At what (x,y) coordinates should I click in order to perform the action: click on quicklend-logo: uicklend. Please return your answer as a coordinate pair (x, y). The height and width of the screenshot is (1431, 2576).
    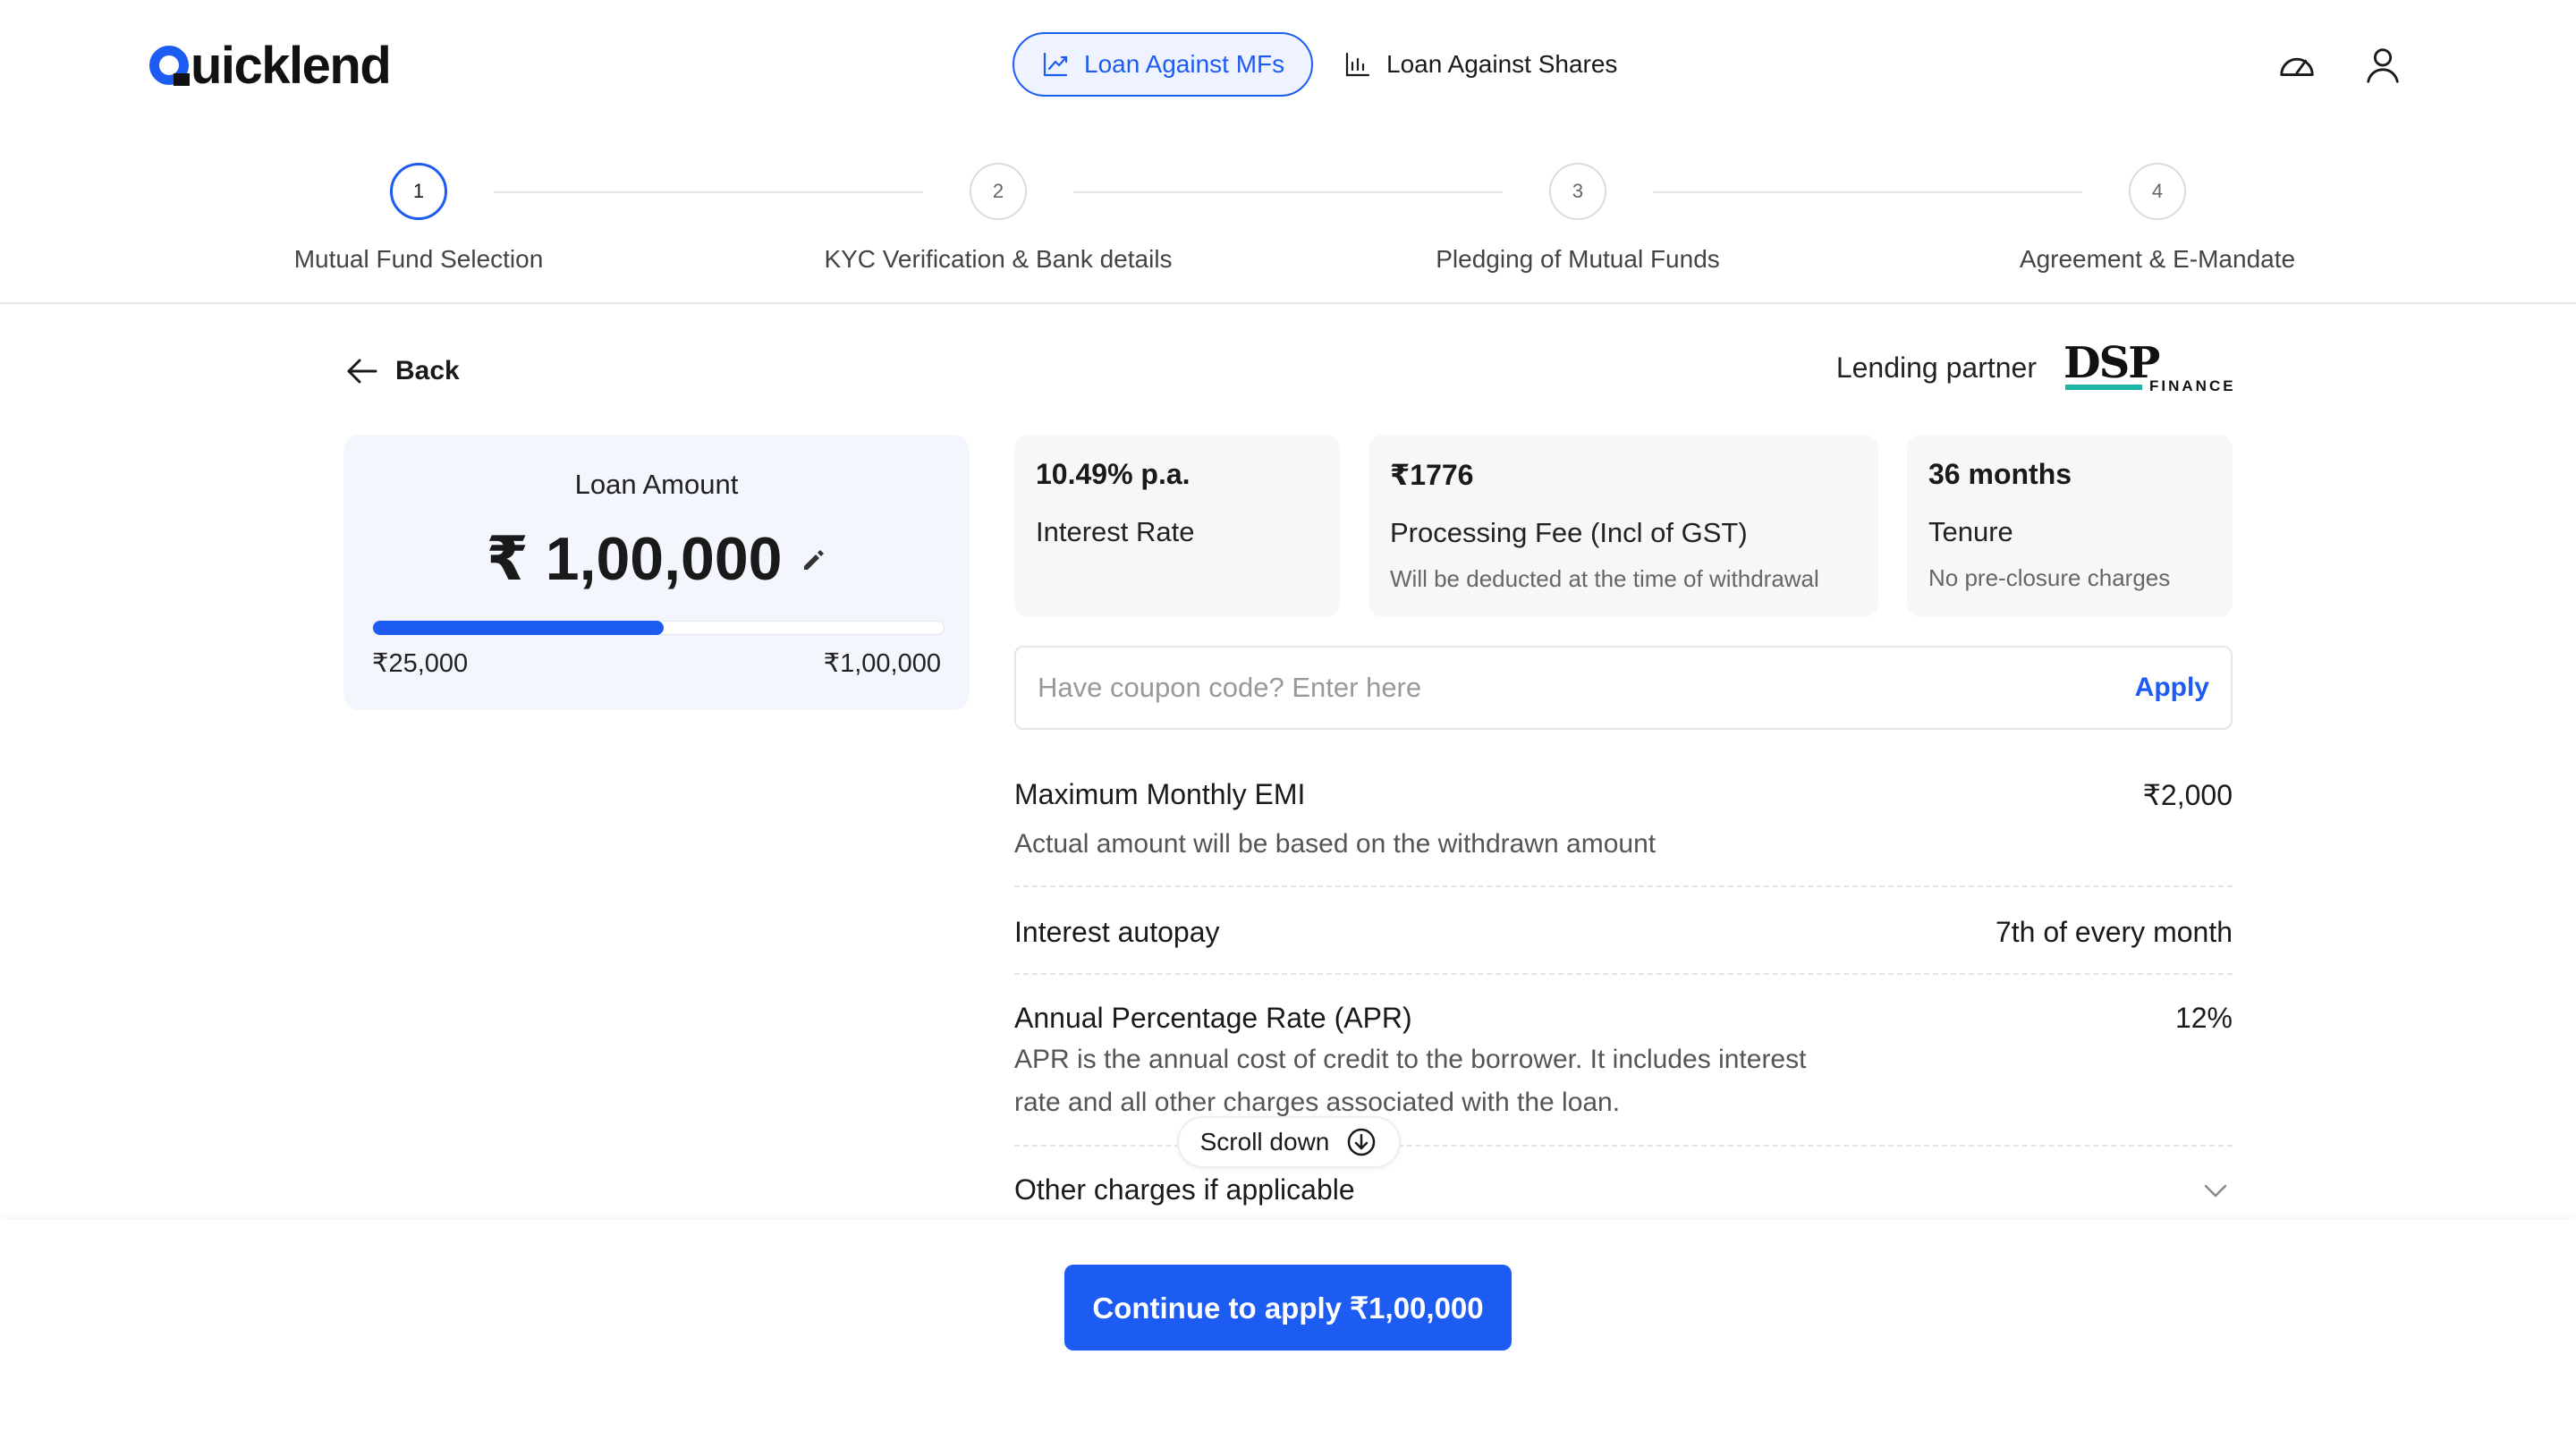
    Looking at the image, I should click on (270, 65).